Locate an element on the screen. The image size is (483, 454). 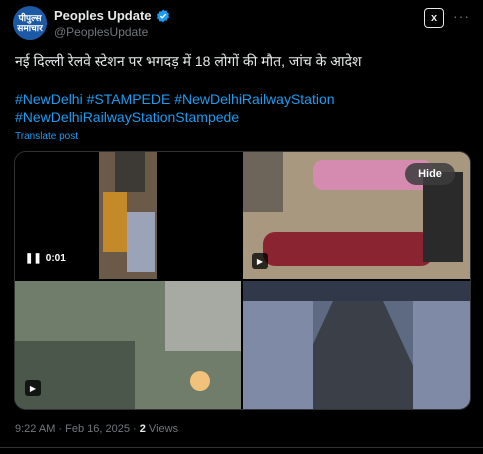
verified-badge-icon is located at coordinates (162, 15).